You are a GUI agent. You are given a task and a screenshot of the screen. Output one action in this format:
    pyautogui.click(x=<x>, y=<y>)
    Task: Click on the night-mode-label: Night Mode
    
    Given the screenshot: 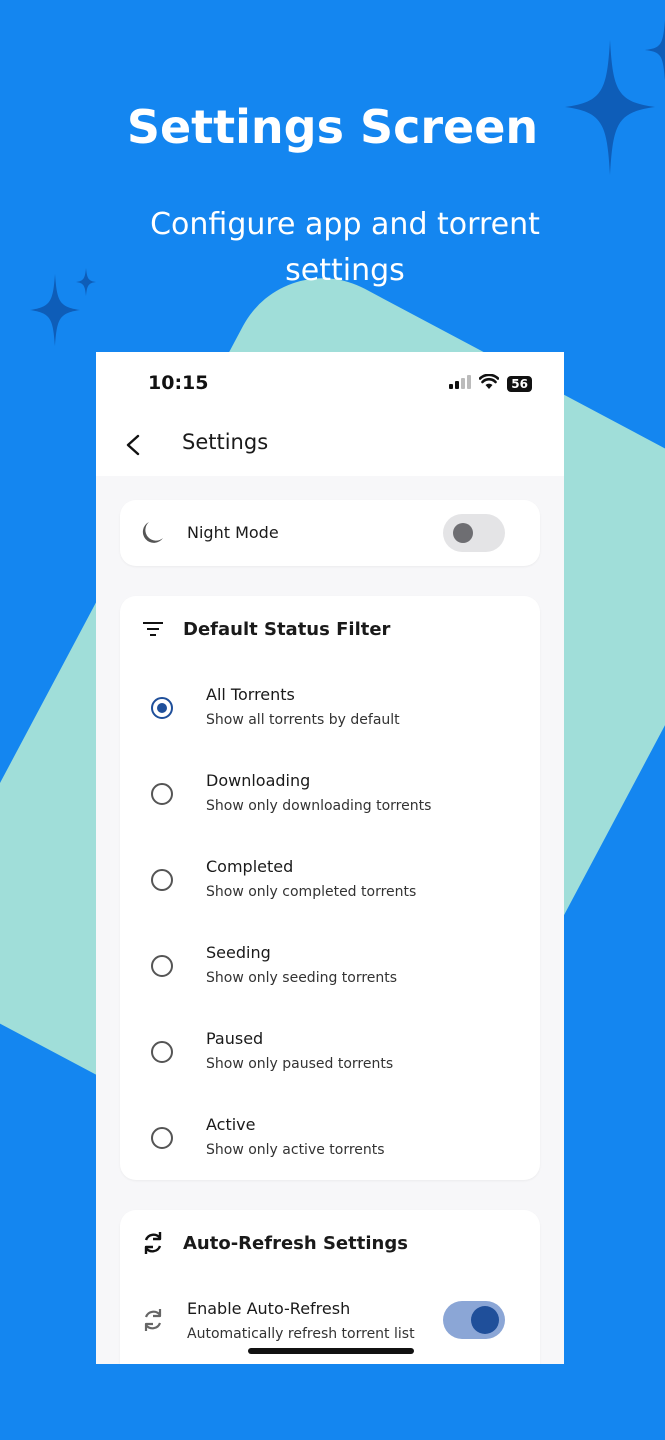 What is the action you would take?
    pyautogui.click(x=233, y=532)
    